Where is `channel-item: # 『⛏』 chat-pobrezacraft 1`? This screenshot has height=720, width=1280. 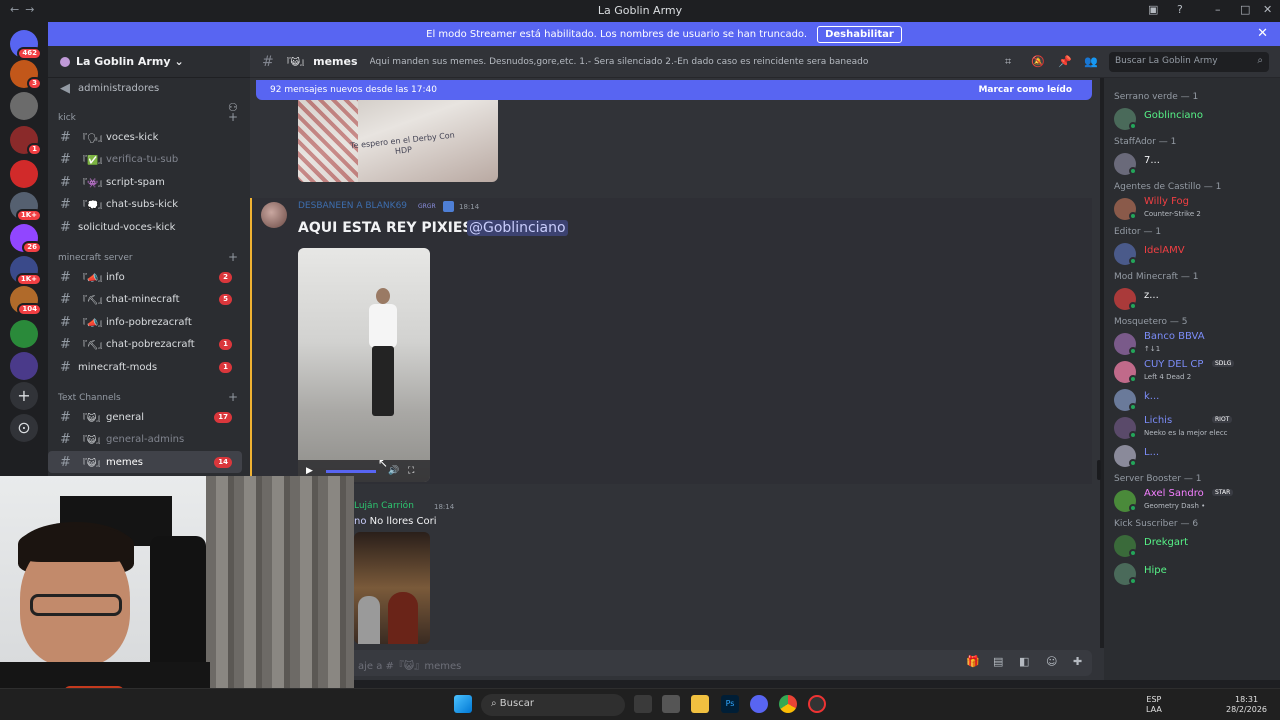 channel-item: # 『⛏』 chat-pobrezacraft 1 is located at coordinates (145, 345).